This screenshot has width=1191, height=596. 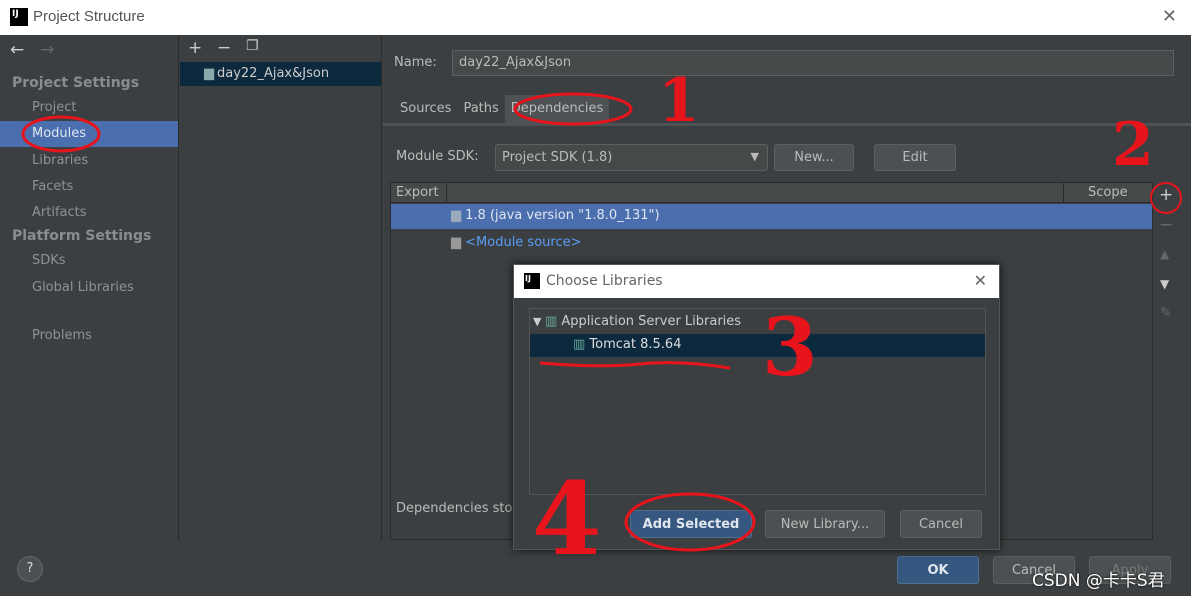 What do you see at coordinates (567, 519) in the screenshot?
I see `annotation-4: 4` at bounding box center [567, 519].